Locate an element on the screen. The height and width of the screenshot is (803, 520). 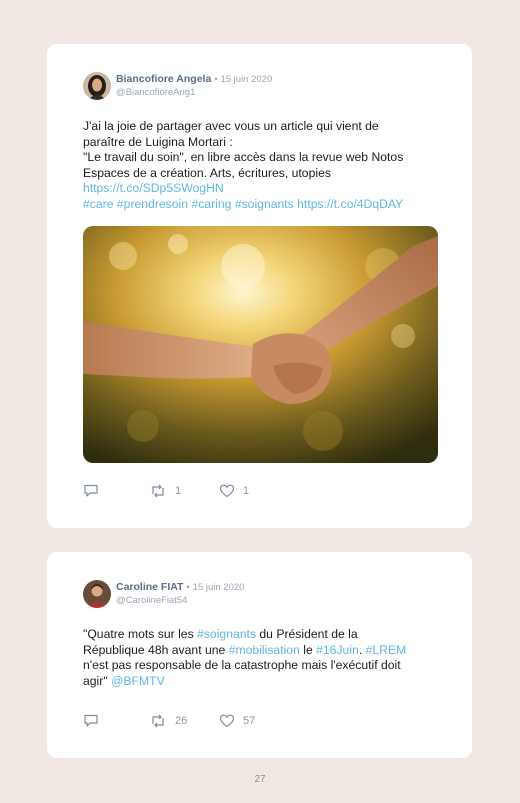
like-button: 1 is located at coordinates (234, 491).